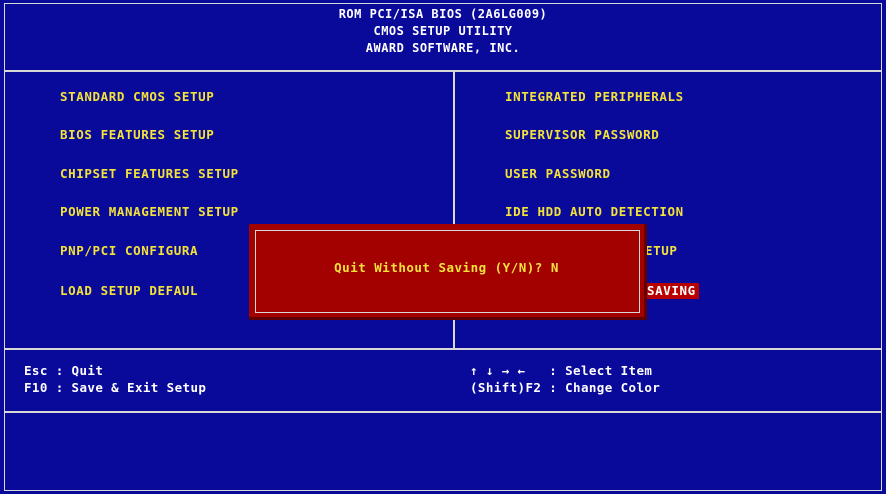  I want to click on menu-item-power-management-setup: POWER MANAGEMENT SETUP, so click(149, 212).